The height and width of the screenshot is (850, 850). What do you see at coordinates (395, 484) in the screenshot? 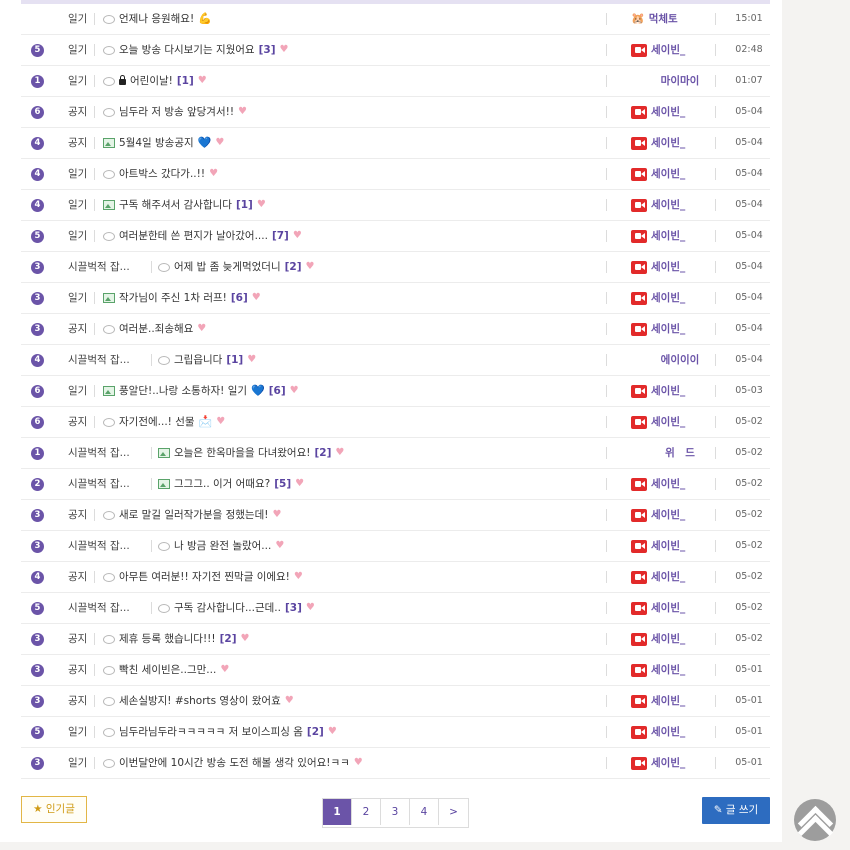
I see `post-row: 2 시끌벅적 잡... 그그그.. 이거 어때요? [5] ♥ 세이빈_ 05-02` at bounding box center [395, 484].